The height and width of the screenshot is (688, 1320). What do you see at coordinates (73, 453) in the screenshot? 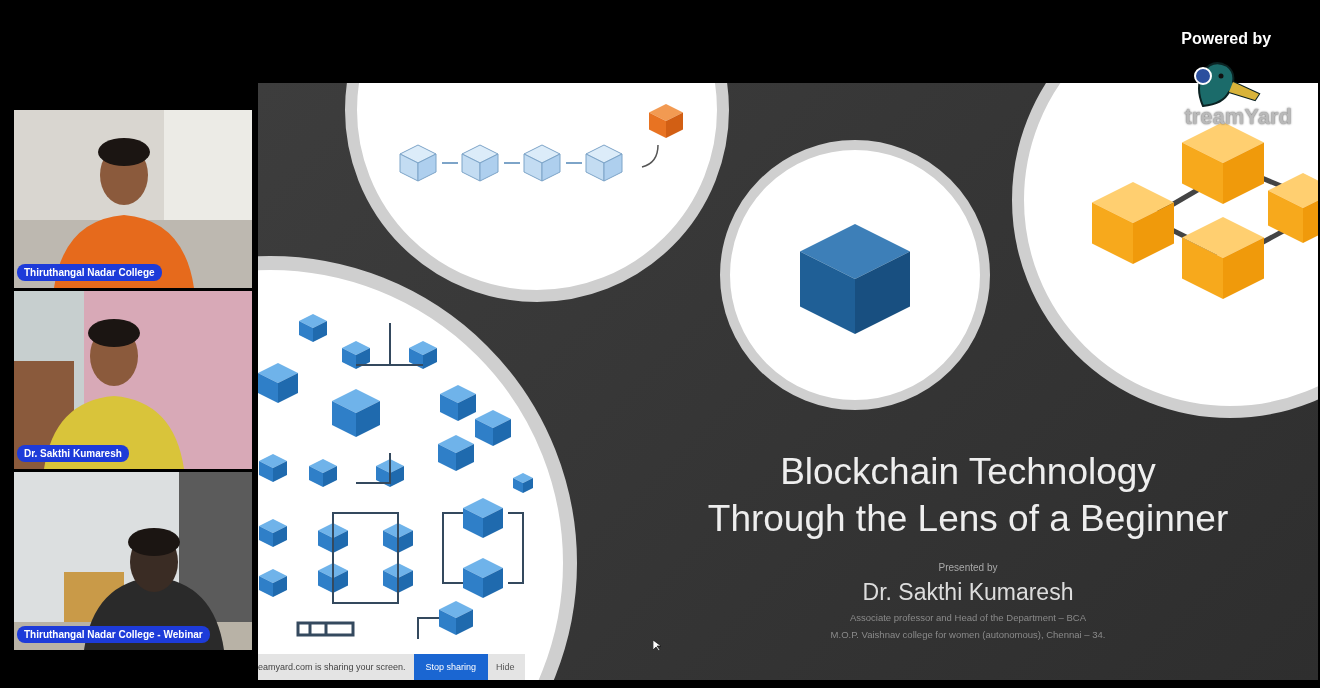
I see `participant-name: Dr. Sakthi Kumaresh` at bounding box center [73, 453].